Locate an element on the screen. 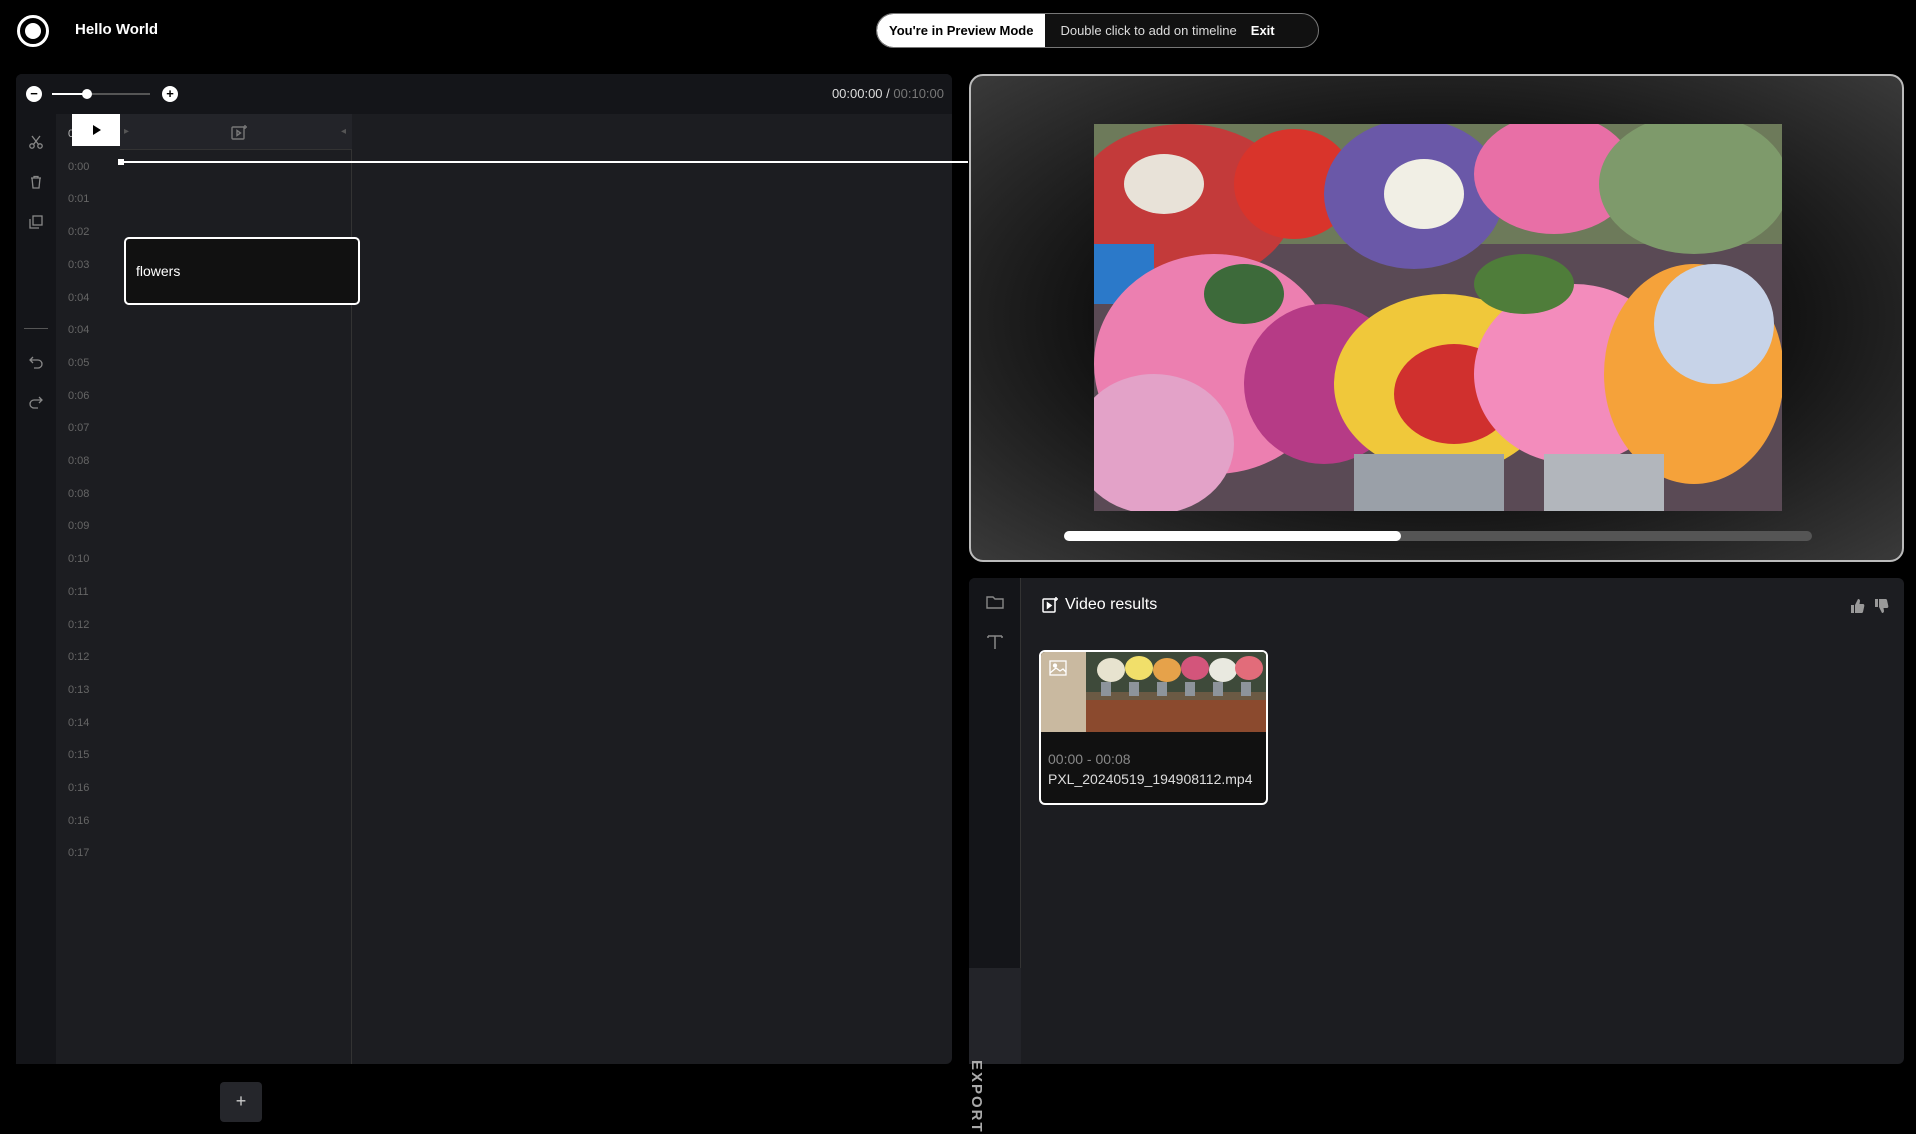 The width and height of the screenshot is (1916, 1134). ruler-tick: 0:14 is located at coordinates (79, 722).